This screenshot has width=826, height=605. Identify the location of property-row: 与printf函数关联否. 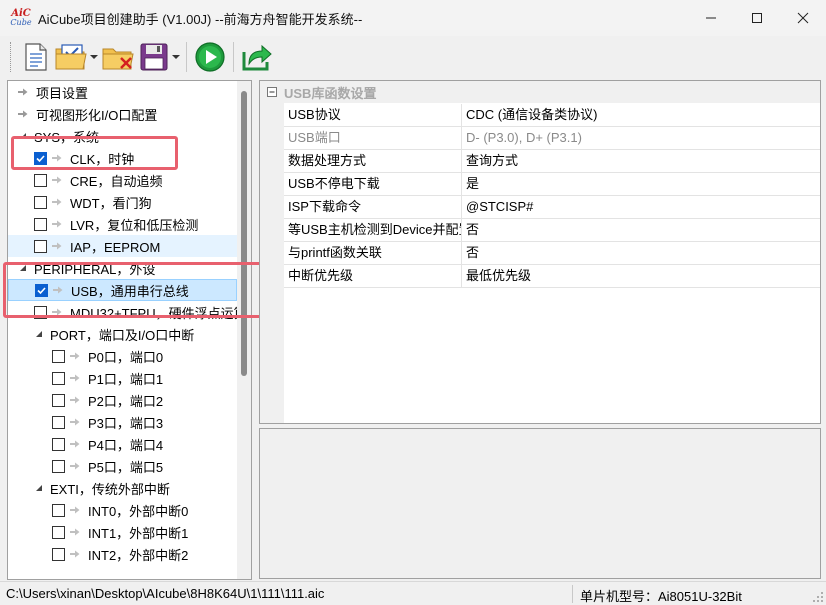
(552, 253).